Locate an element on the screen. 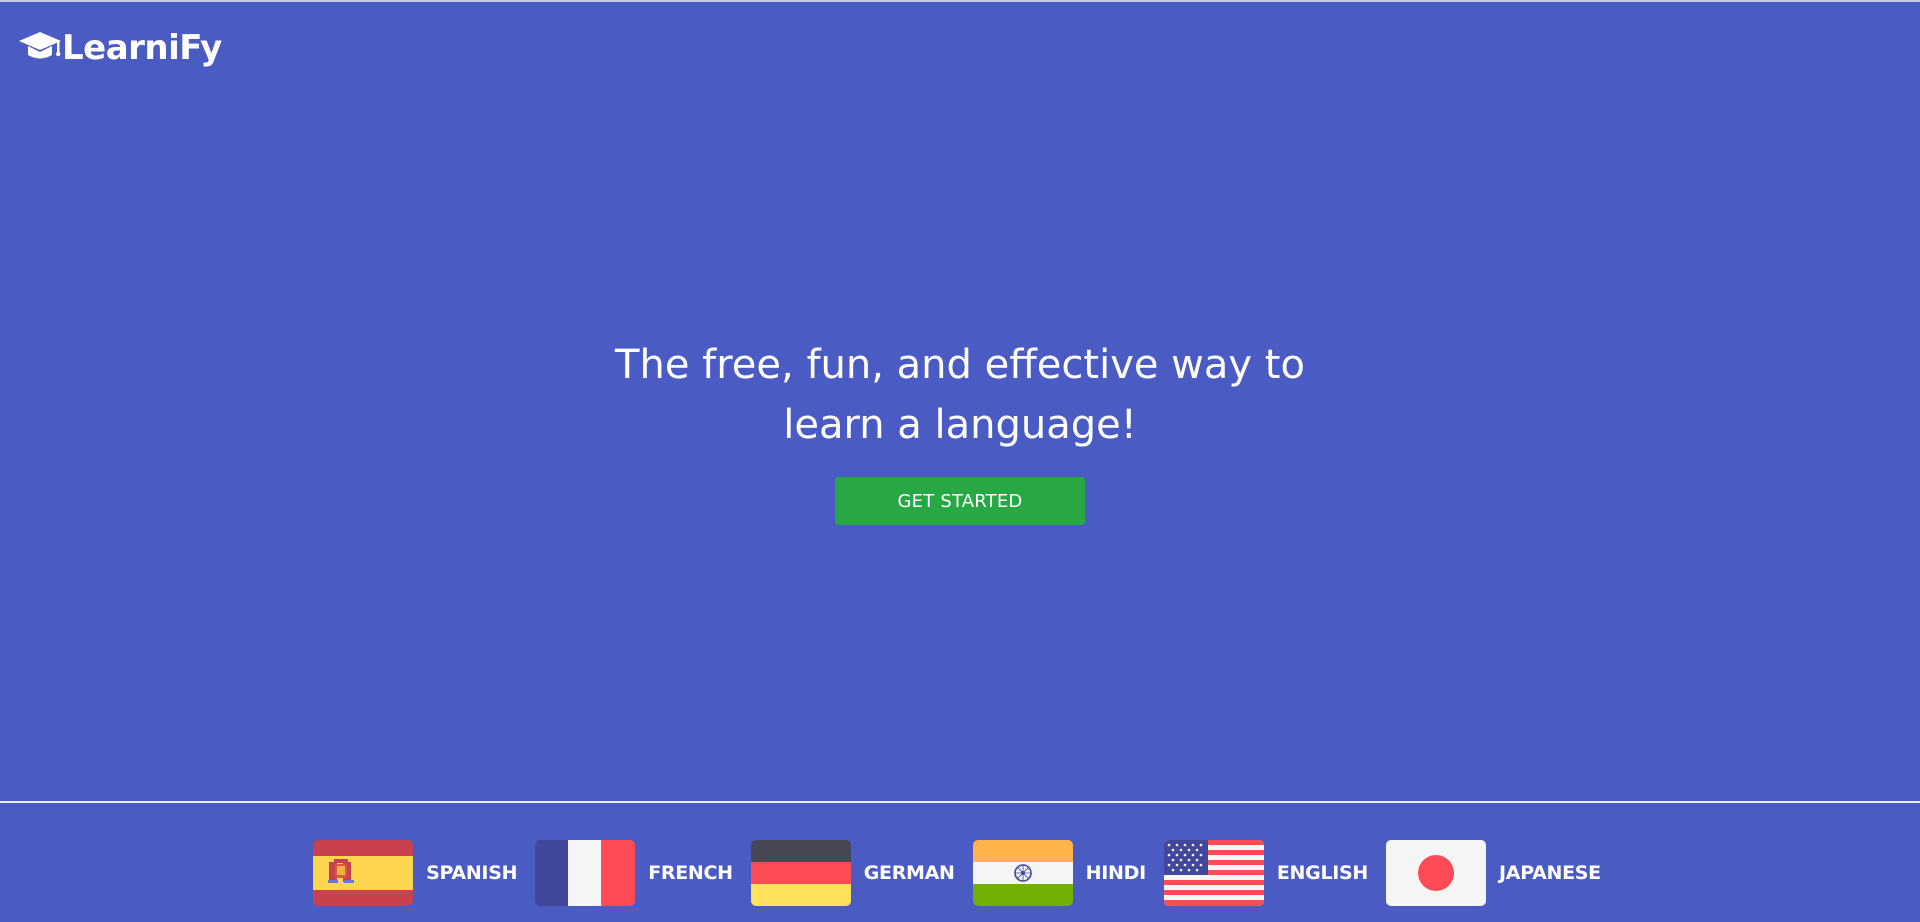  language-label: HINDI is located at coordinates (1116, 873).